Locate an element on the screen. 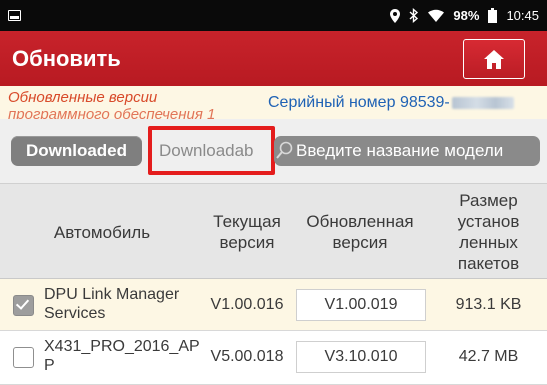 This screenshot has height=385, width=547. home-icon is located at coordinates (494, 59).